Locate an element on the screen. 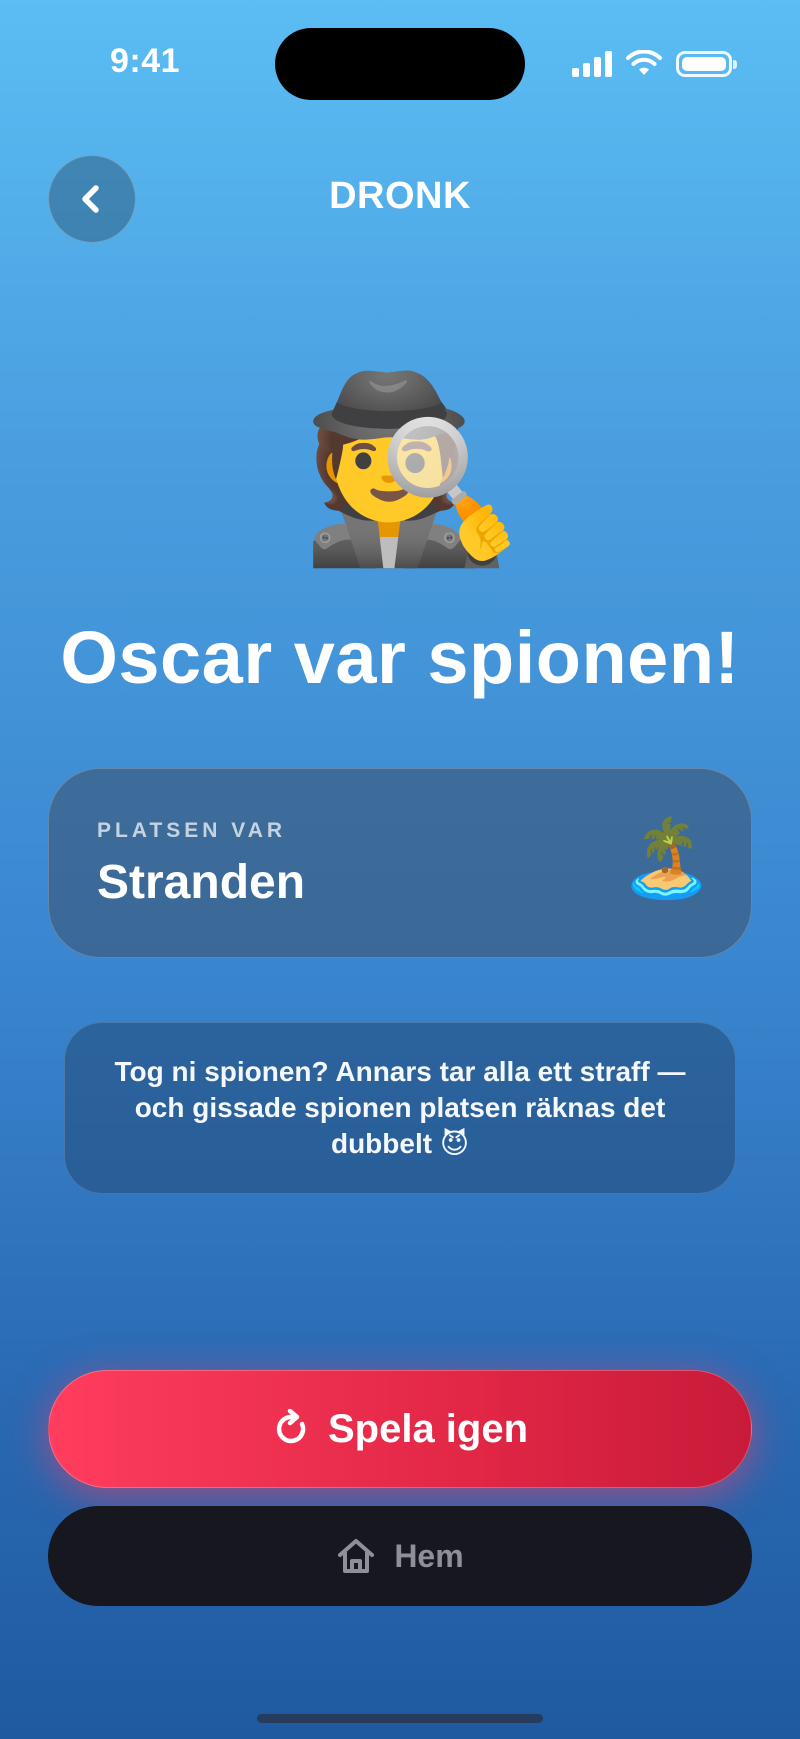 Image resolution: width=800 pixels, height=1739 pixels. place-name: Stranden is located at coordinates (201, 882).